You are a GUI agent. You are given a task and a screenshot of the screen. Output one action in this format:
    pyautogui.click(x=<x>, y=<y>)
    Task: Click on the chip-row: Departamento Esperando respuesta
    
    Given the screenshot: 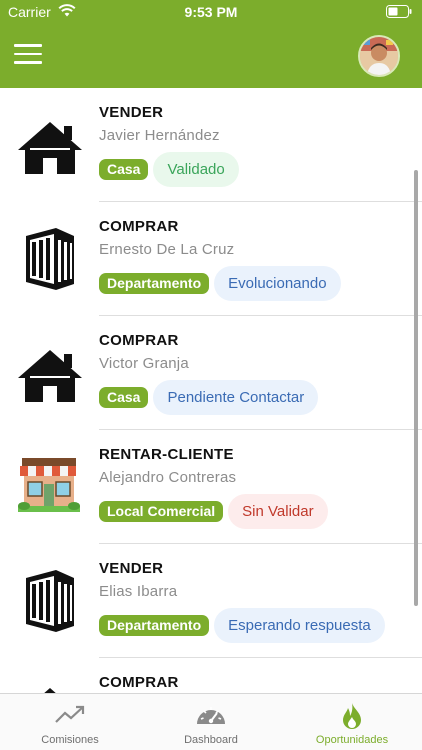 What is the action you would take?
    pyautogui.click(x=242, y=625)
    